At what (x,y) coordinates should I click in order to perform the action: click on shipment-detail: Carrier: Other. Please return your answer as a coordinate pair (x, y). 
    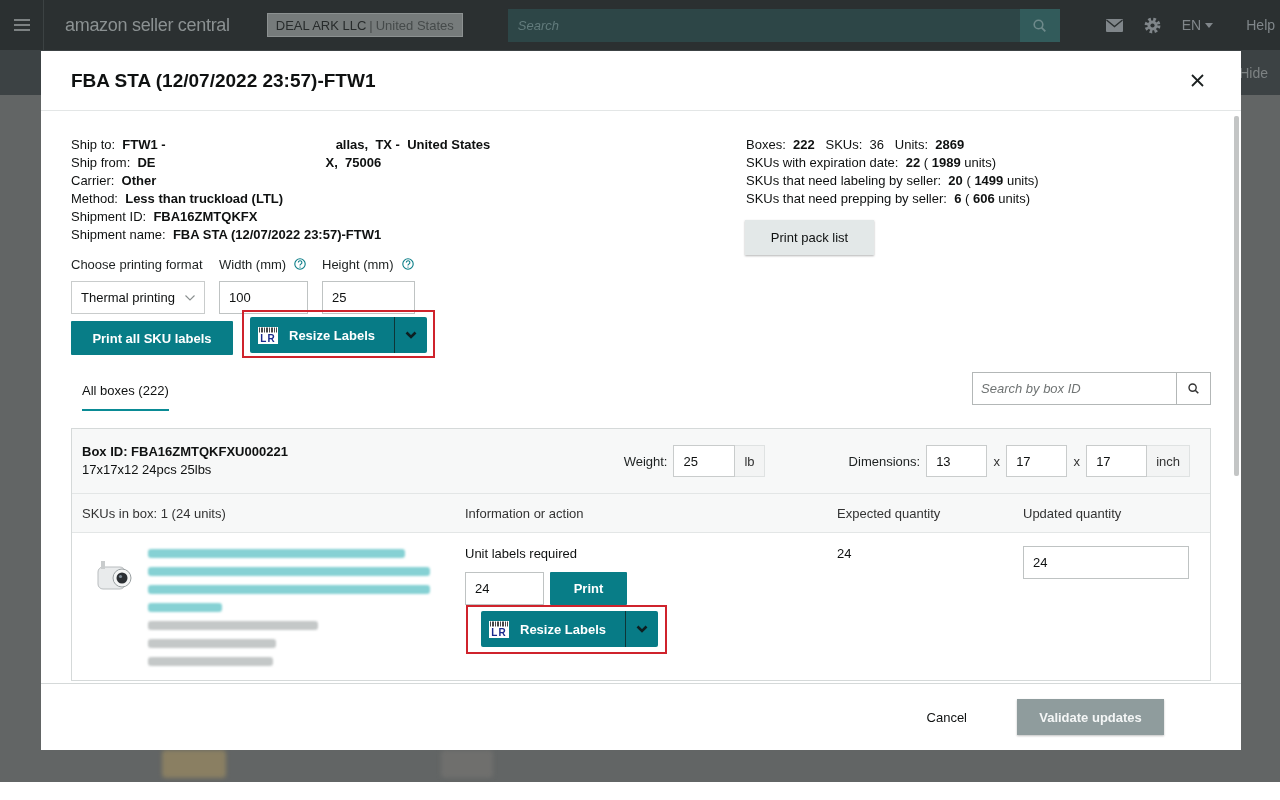
    Looking at the image, I should click on (114, 181).